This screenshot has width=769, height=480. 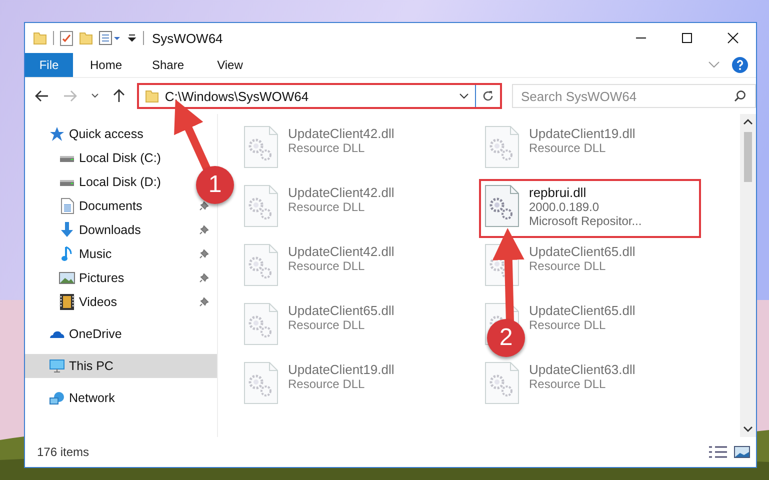 I want to click on ribbon-tab: Home, so click(x=106, y=65).